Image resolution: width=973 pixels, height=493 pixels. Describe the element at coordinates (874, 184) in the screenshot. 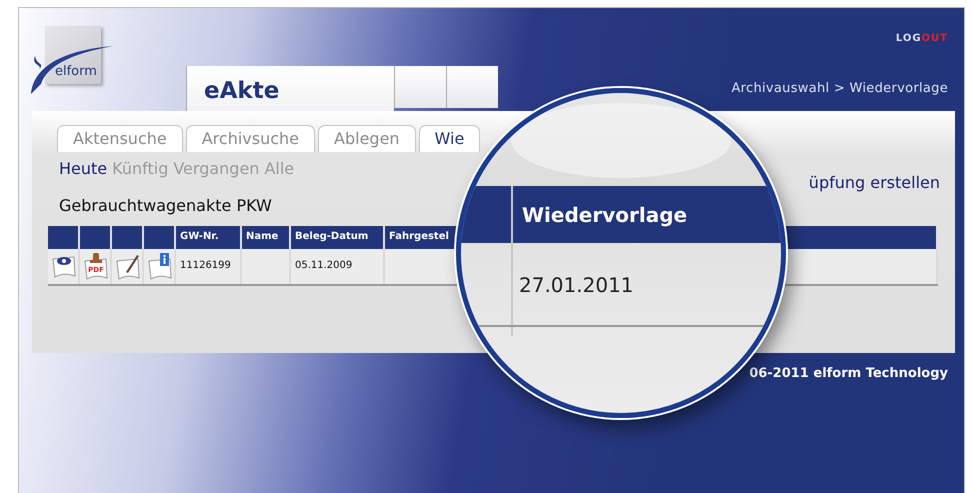

I see `action-link: üpfung erstellen` at that location.